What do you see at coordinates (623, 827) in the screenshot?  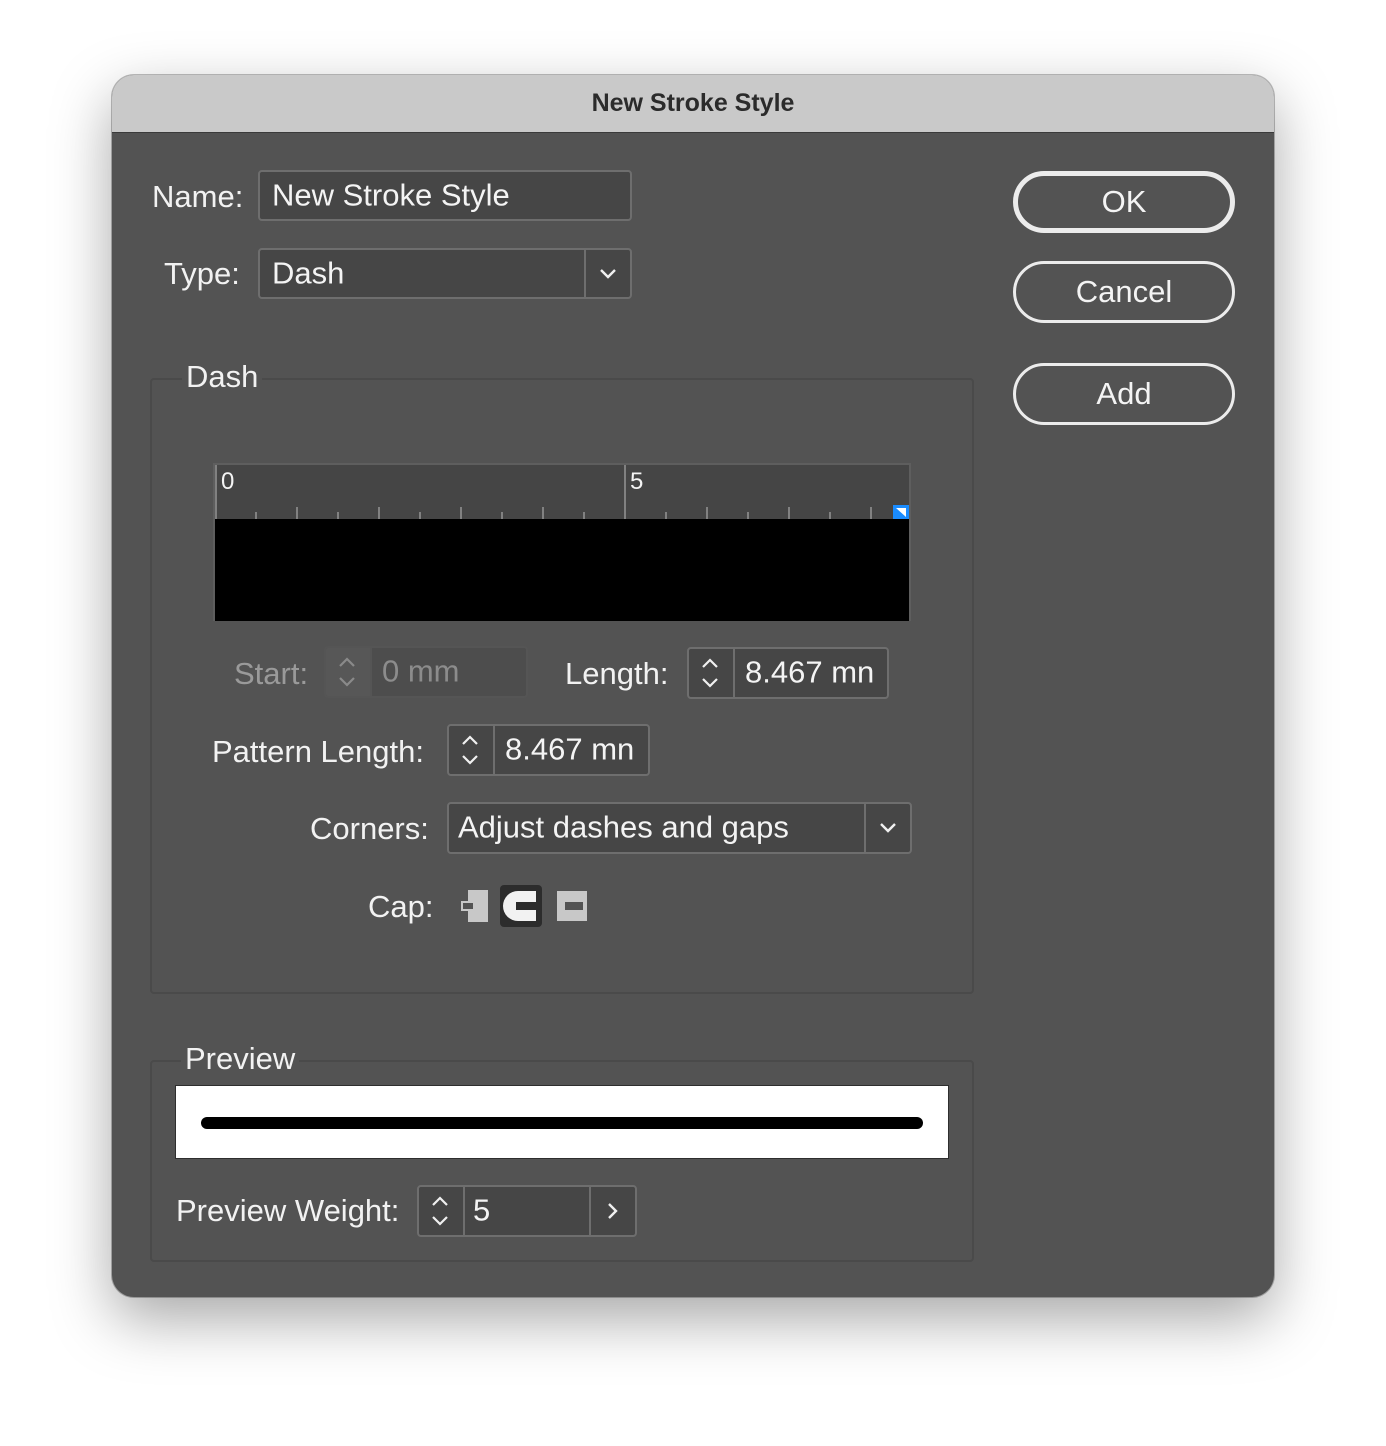 I see `corners-dropdown-value: Adjust dashes and gaps` at bounding box center [623, 827].